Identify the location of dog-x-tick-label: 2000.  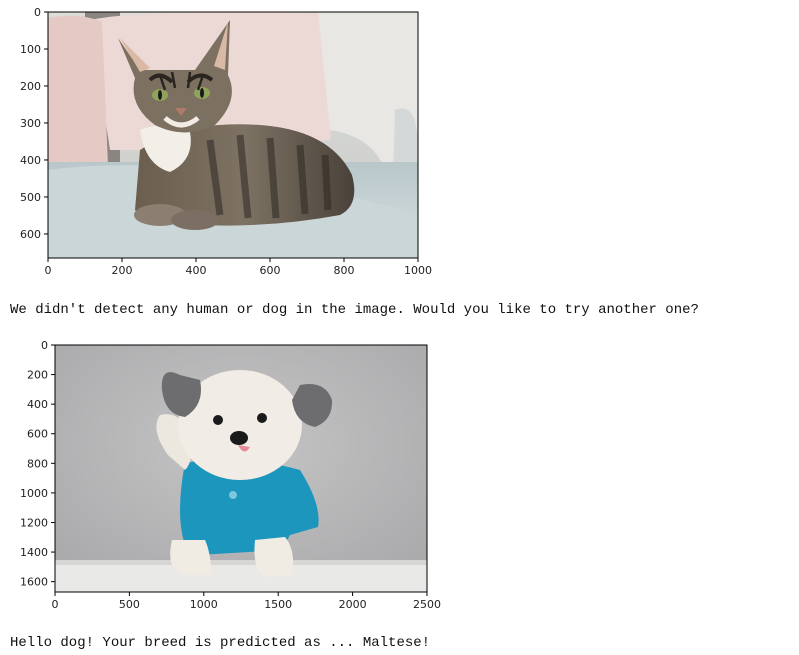
(353, 604).